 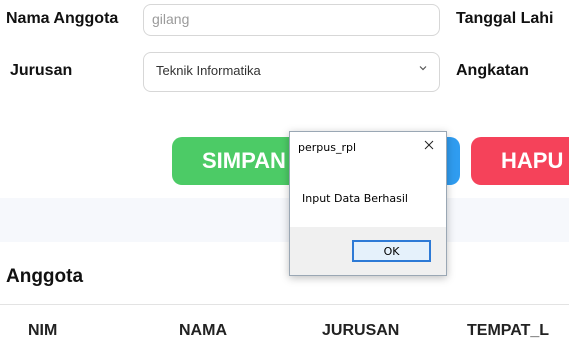 I want to click on simpan-label: SIMPAN, so click(x=244, y=160).